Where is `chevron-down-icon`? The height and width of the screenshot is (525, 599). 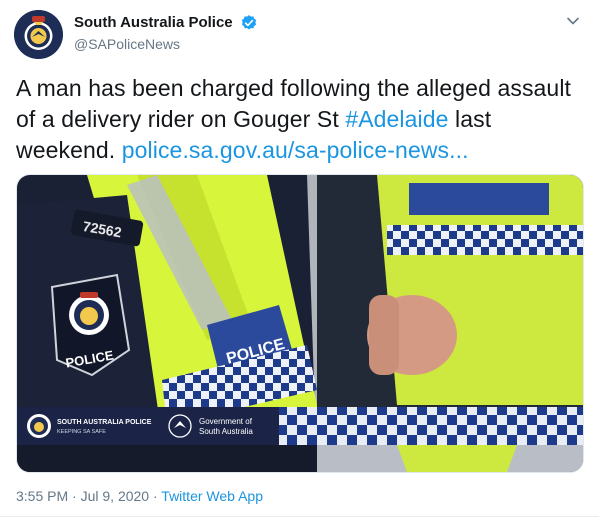
chevron-down-icon is located at coordinates (573, 21).